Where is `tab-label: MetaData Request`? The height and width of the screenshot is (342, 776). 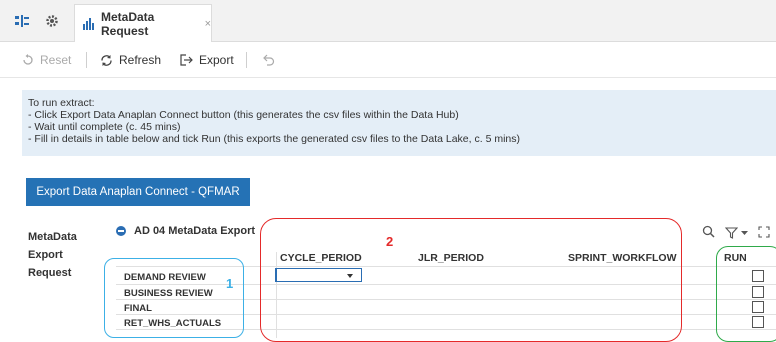 tab-label: MetaData Request is located at coordinates (128, 23).